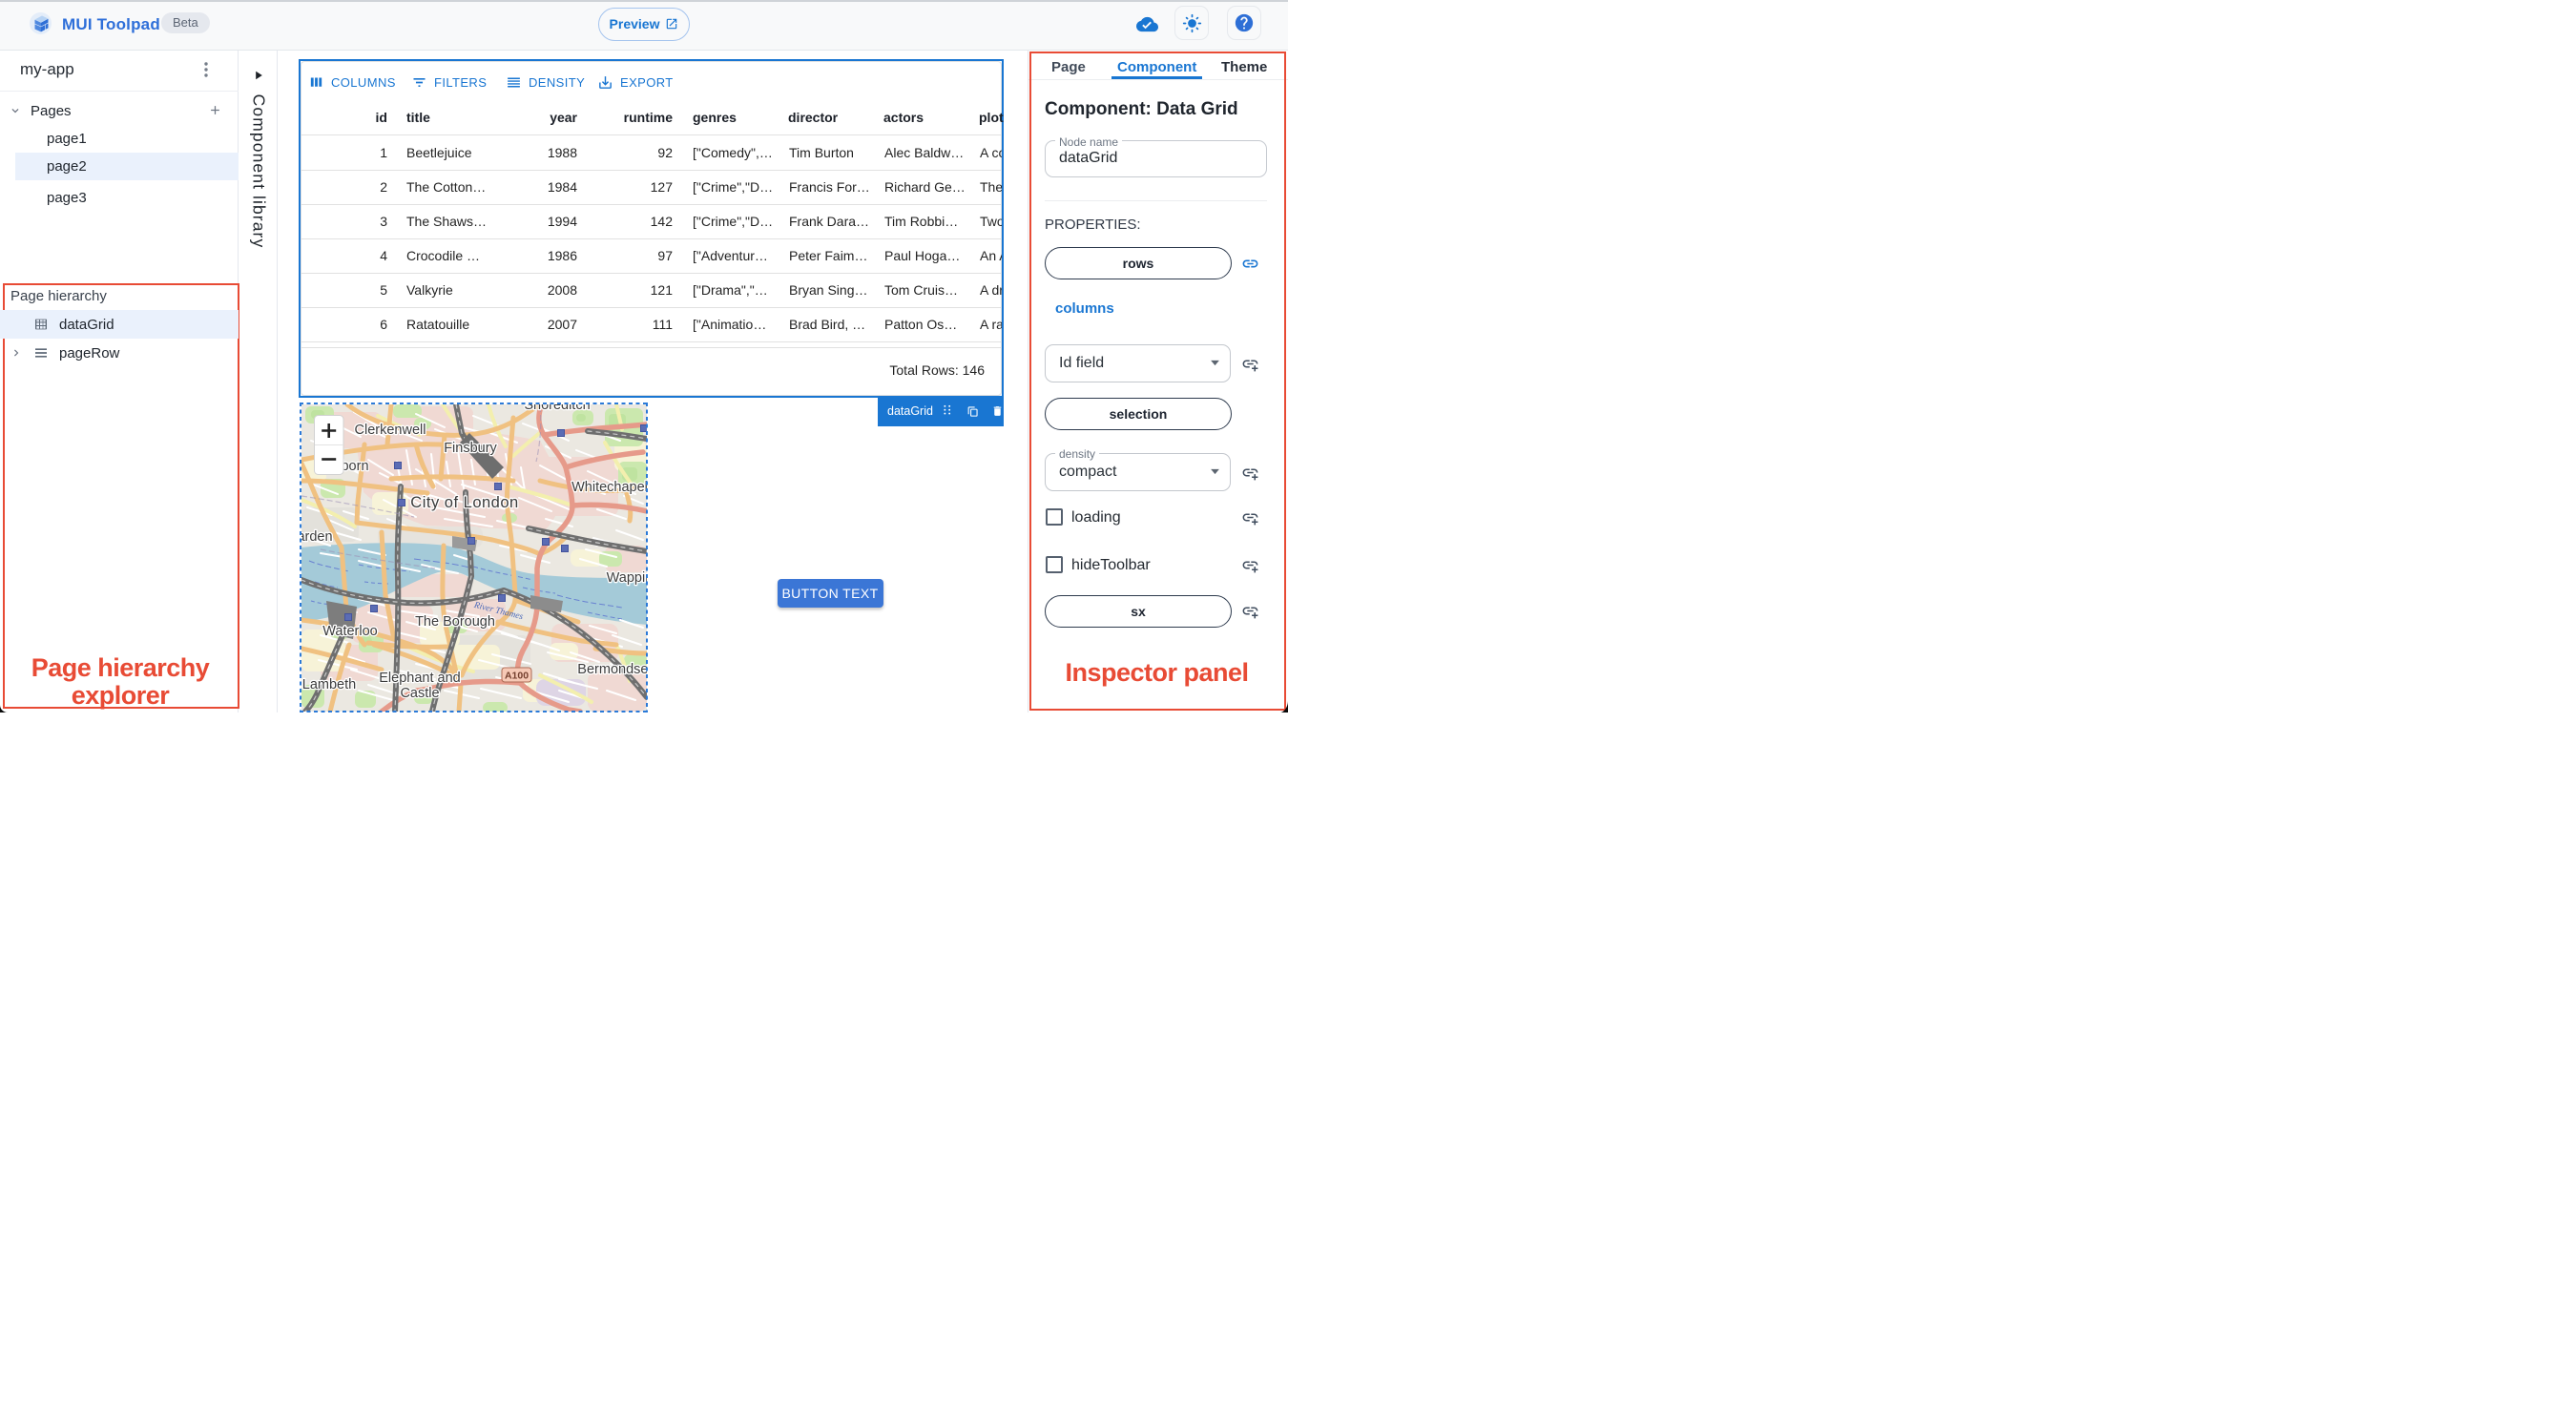  Describe the element at coordinates (612, 669) in the screenshot. I see `svg-text: Bermondsey` at that location.